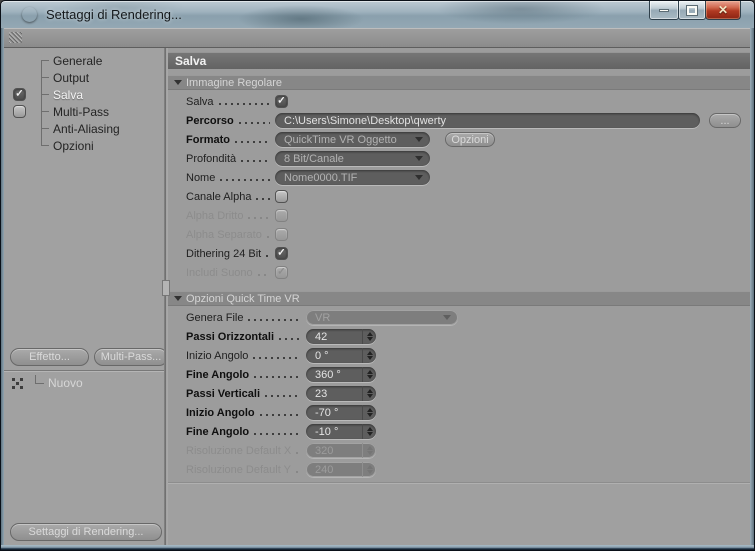  I want to click on salva-checkbox: ✓, so click(281, 101).